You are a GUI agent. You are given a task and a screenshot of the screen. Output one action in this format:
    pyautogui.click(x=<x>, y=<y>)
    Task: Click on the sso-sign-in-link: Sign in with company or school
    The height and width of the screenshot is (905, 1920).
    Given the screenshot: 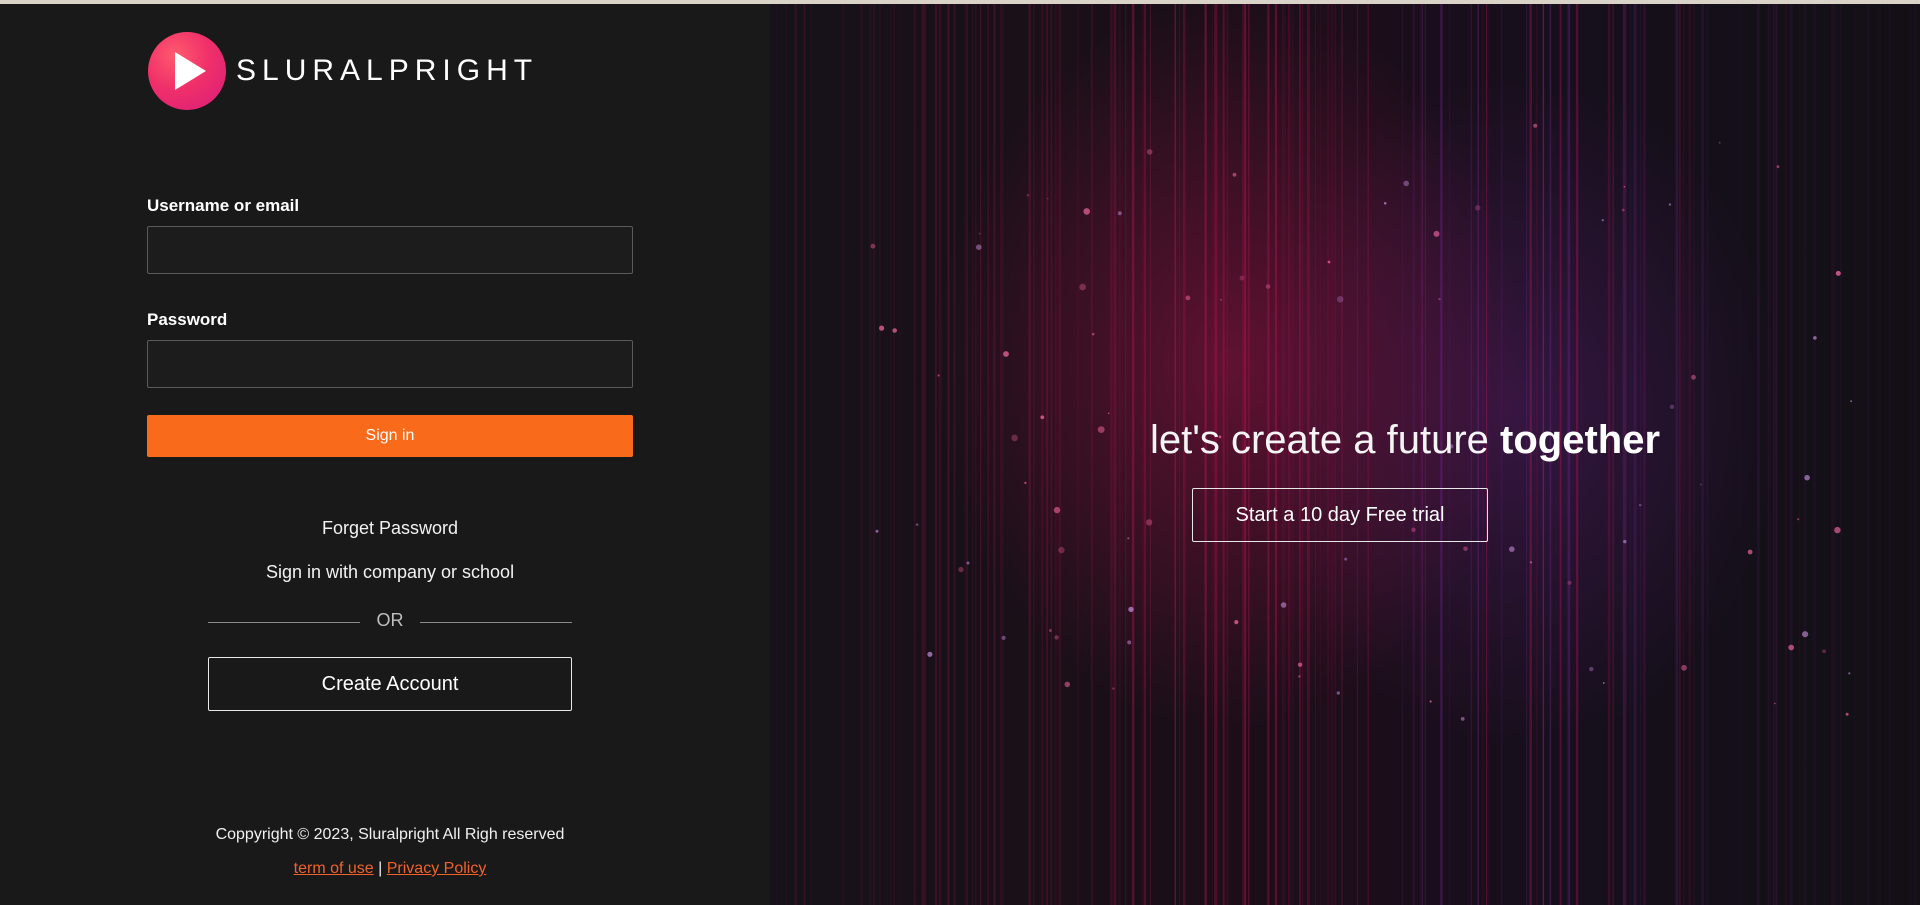 What is the action you would take?
    pyautogui.click(x=390, y=572)
    